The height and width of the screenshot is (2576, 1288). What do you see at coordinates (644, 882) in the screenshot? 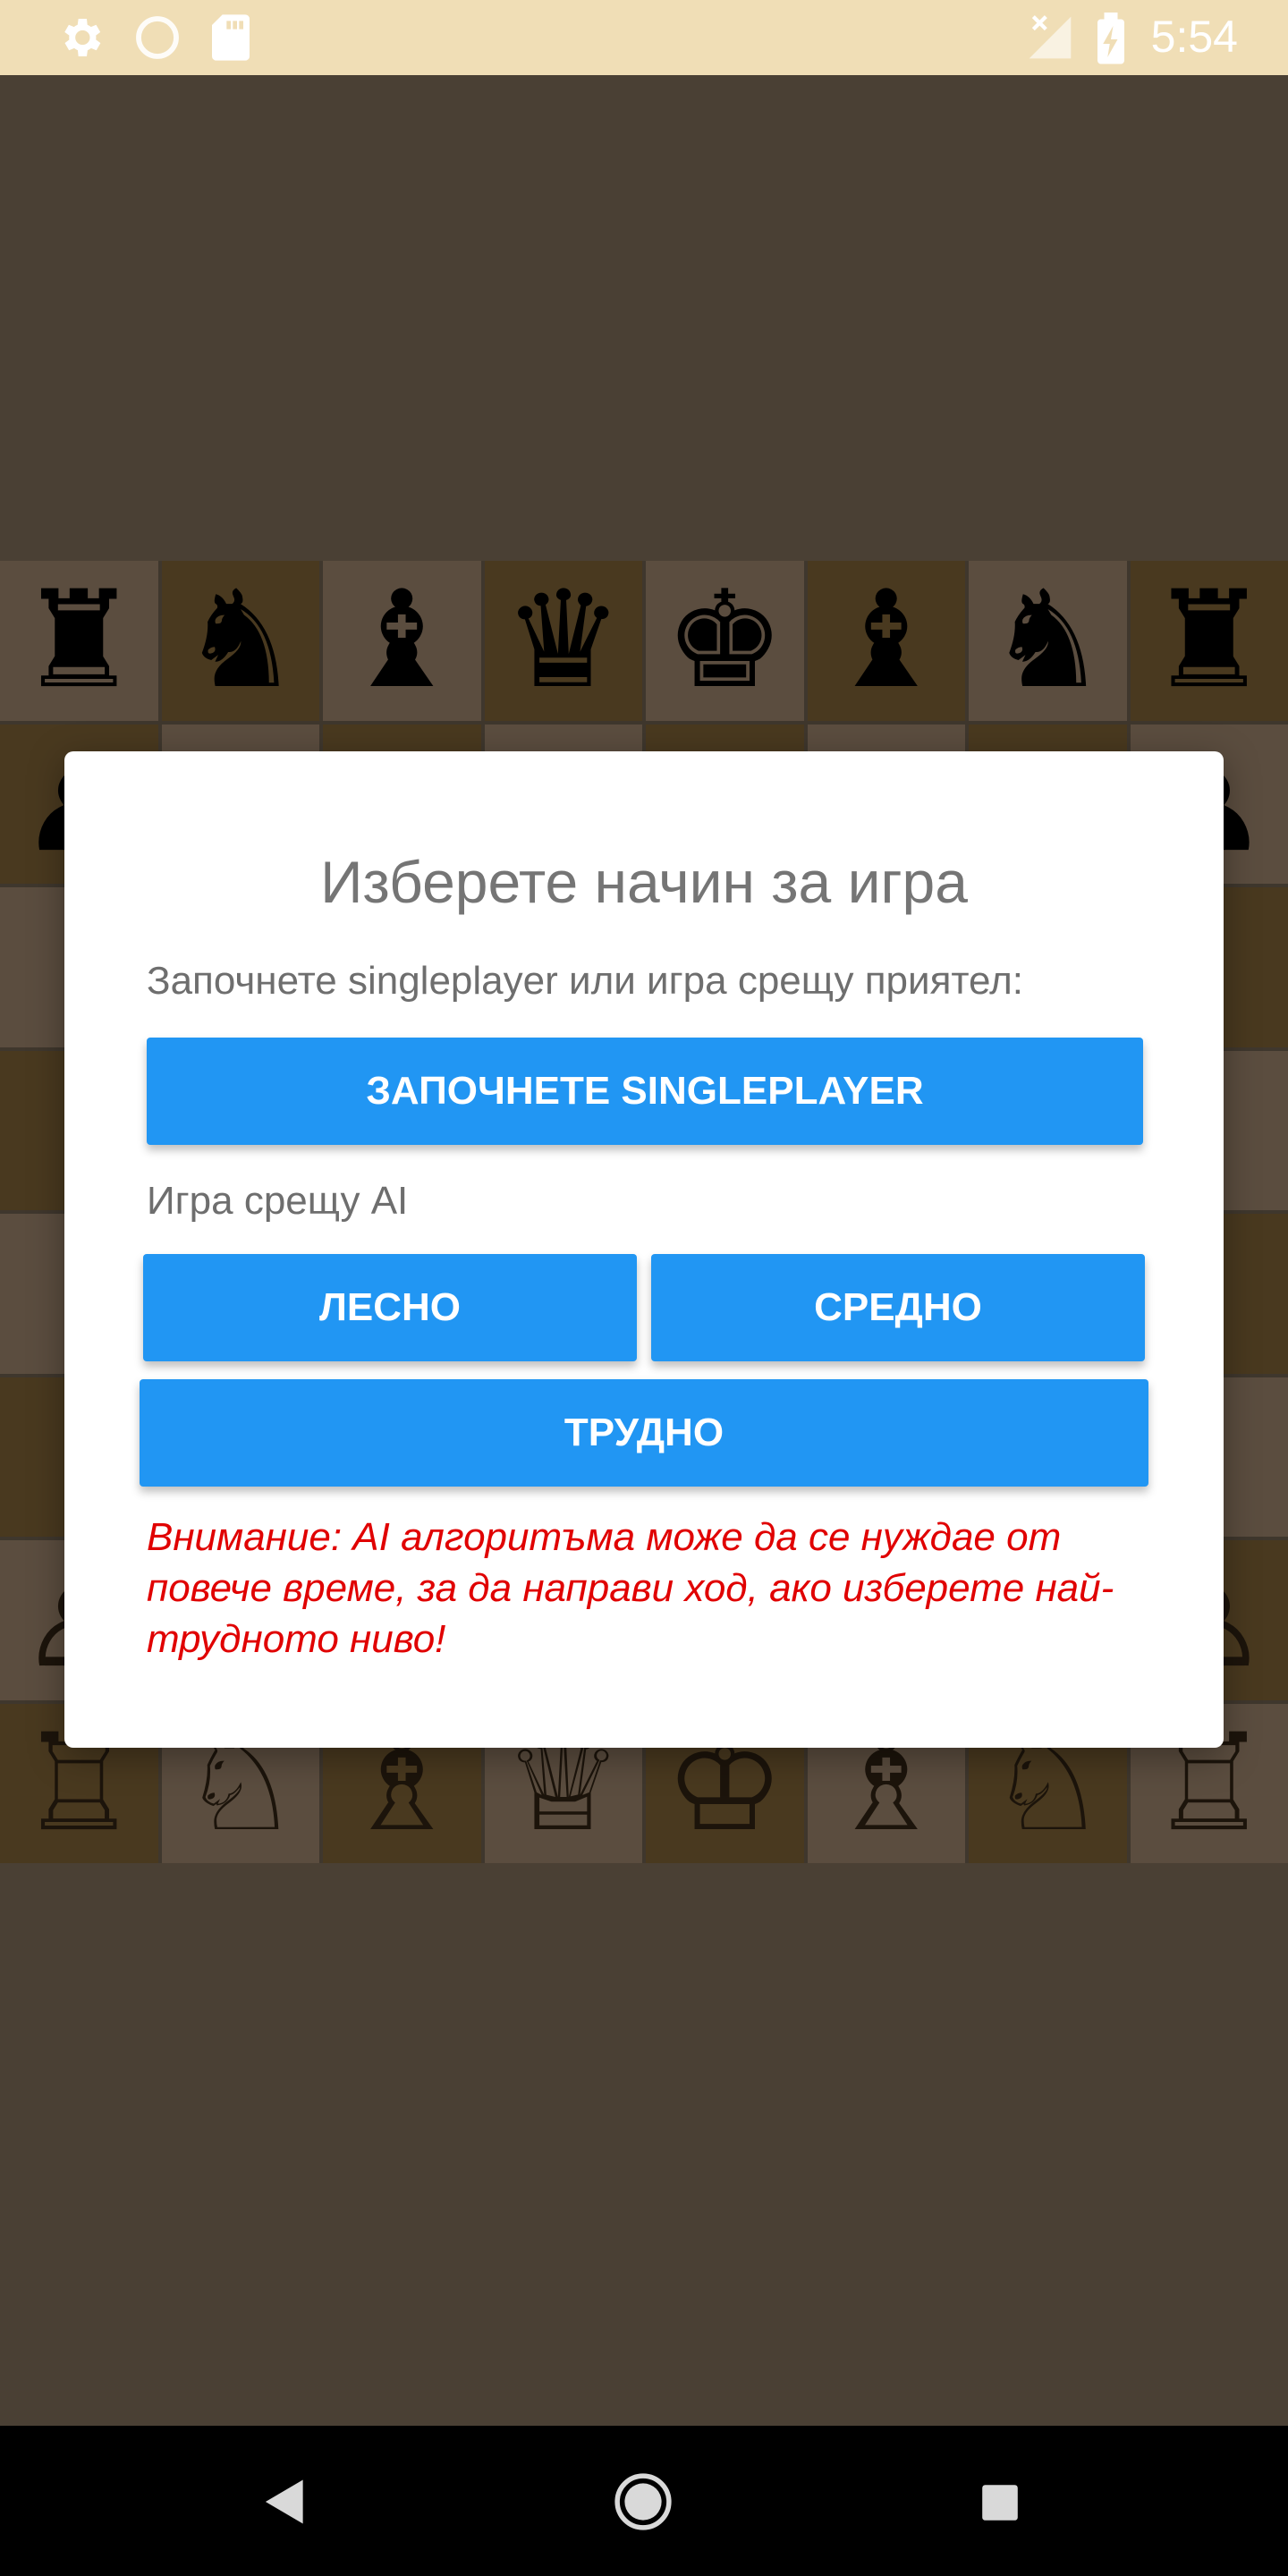
I see `dialog-title: Изберете начин за игра` at bounding box center [644, 882].